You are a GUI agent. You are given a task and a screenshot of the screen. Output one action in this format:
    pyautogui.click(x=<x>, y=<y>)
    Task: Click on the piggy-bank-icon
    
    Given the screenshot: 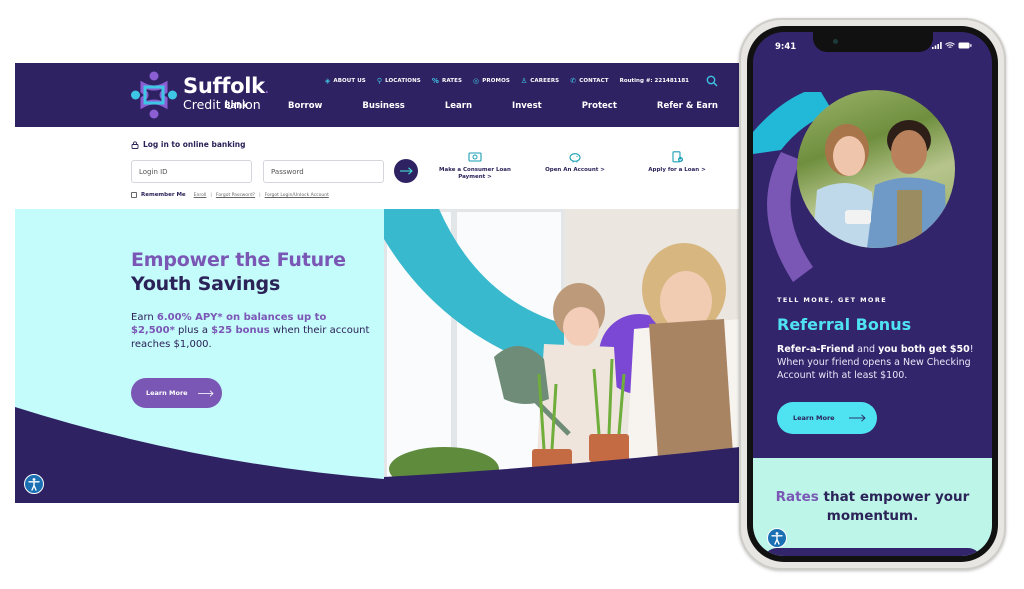 What is the action you would take?
    pyautogui.click(x=575, y=158)
    